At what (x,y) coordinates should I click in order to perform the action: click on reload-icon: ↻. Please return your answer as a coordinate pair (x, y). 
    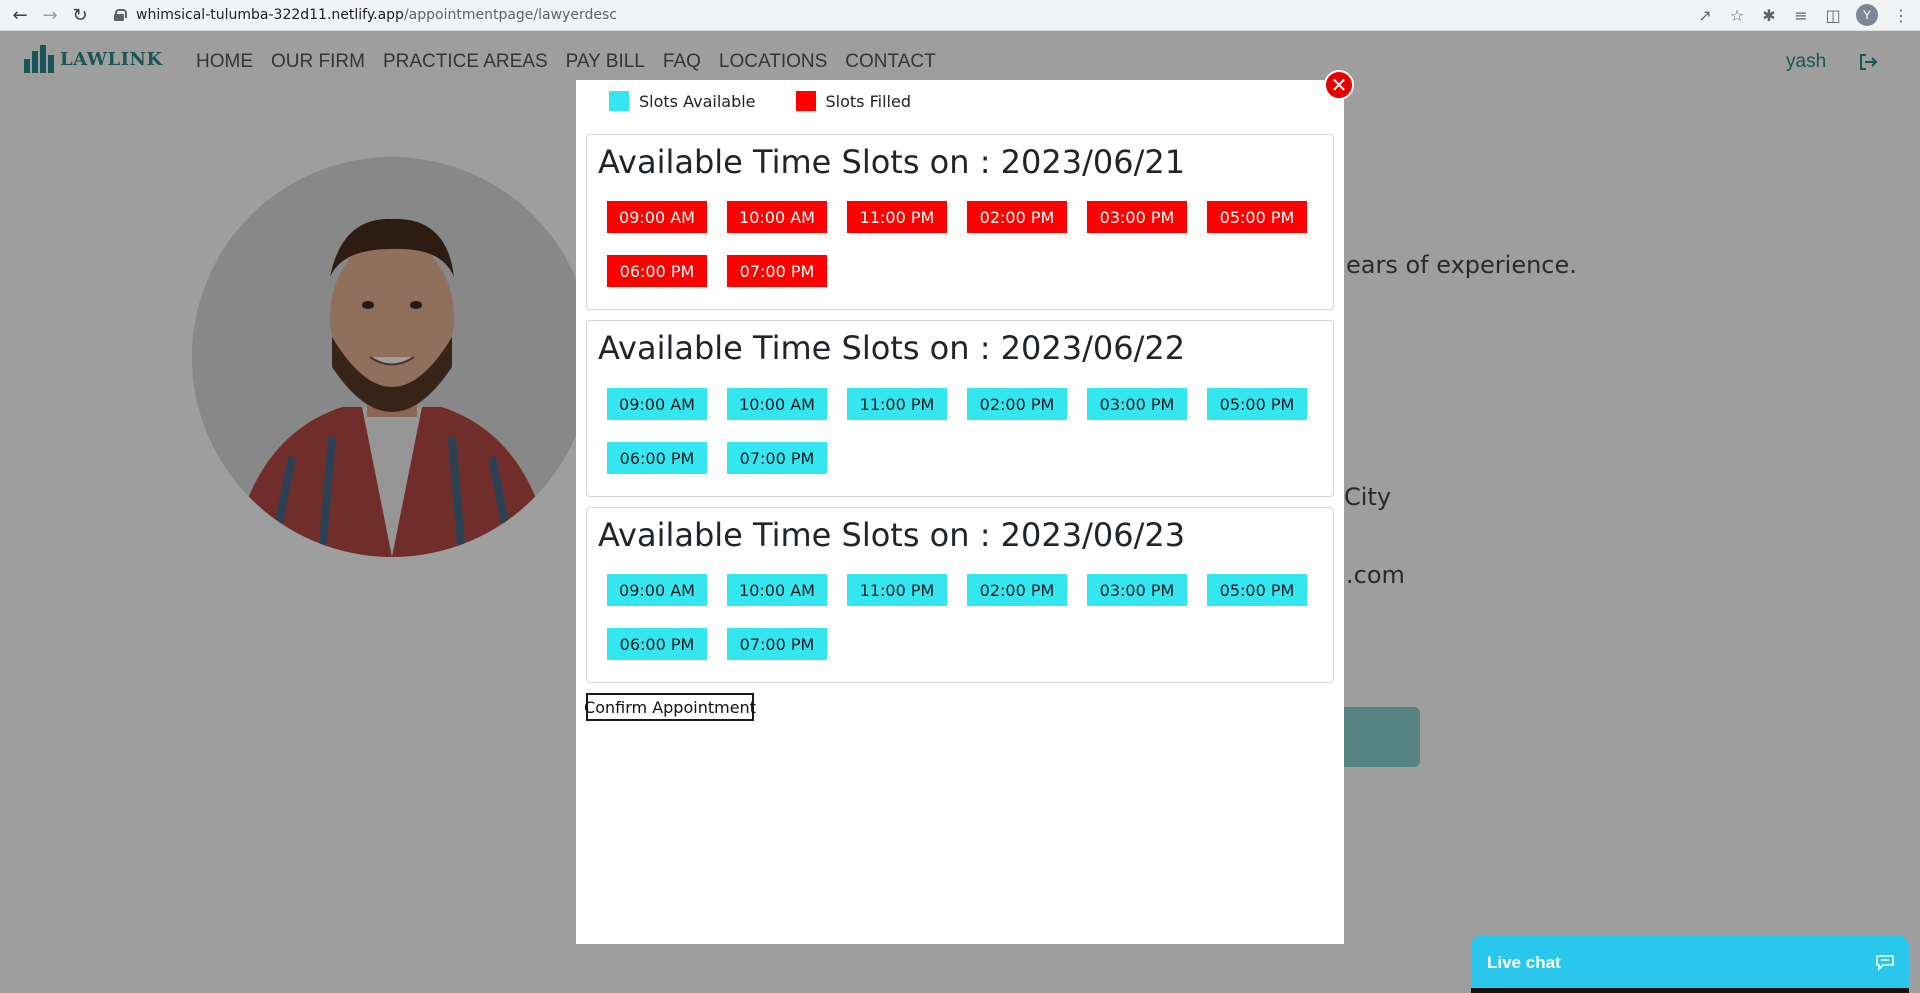
    Looking at the image, I should click on (80, 15).